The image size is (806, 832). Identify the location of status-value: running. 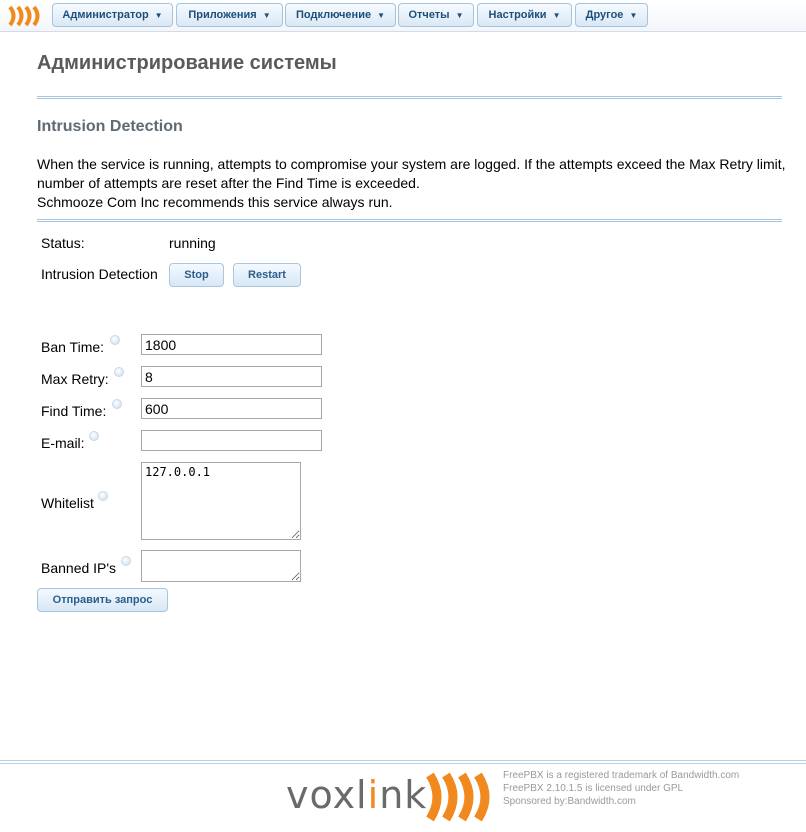
(192, 243).